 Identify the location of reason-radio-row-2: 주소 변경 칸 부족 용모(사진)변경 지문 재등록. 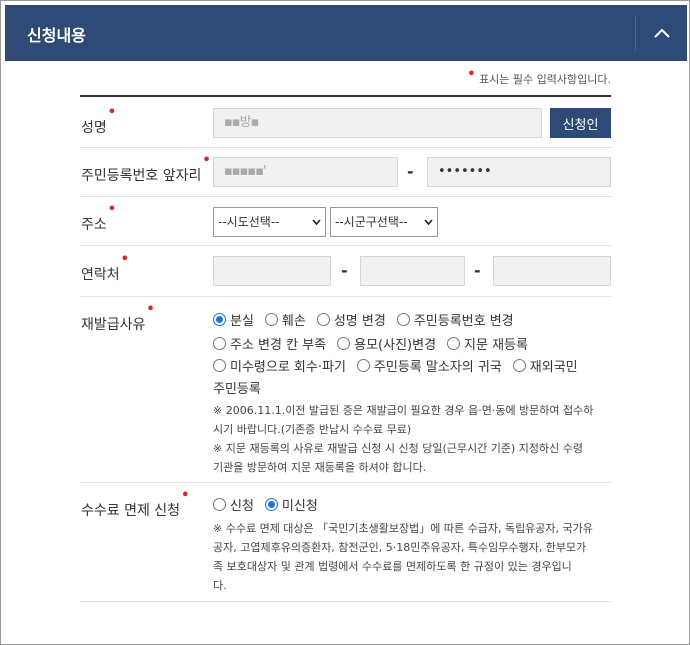
(376, 343).